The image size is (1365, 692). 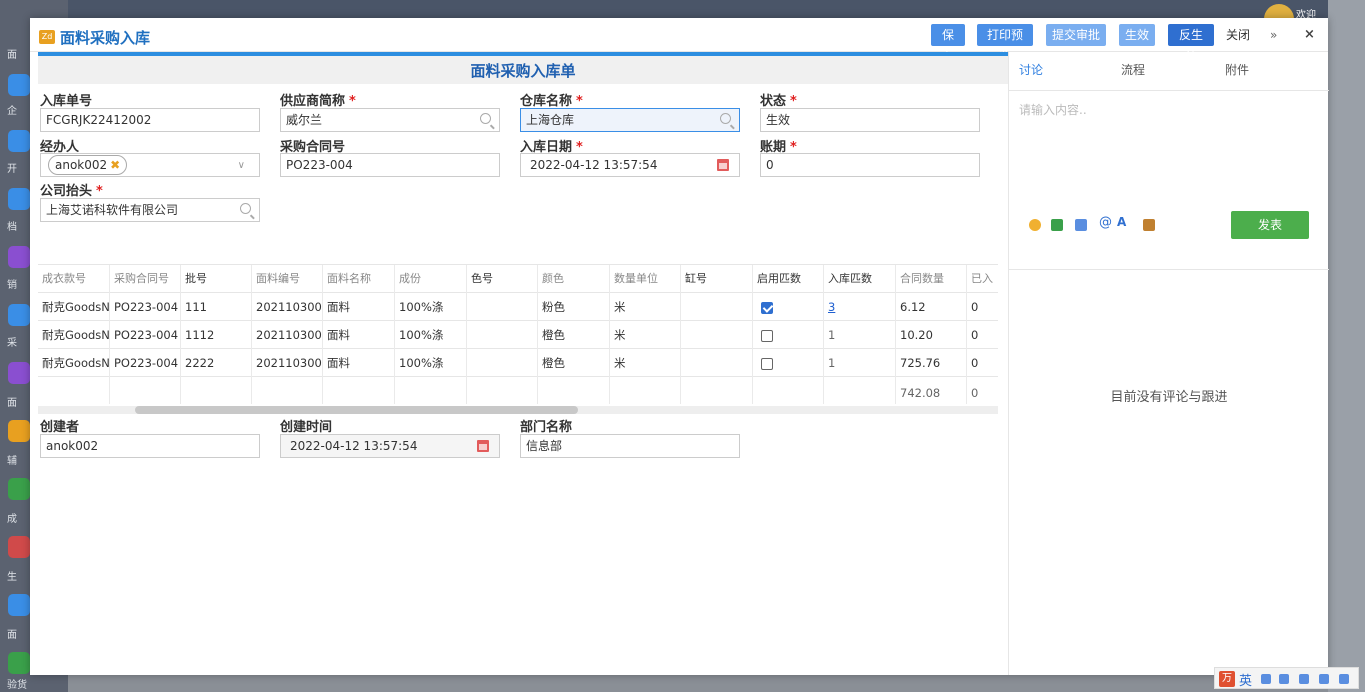 What do you see at coordinates (390, 446) in the screenshot?
I see `created-at-field: 2022-04-12 13:57:54` at bounding box center [390, 446].